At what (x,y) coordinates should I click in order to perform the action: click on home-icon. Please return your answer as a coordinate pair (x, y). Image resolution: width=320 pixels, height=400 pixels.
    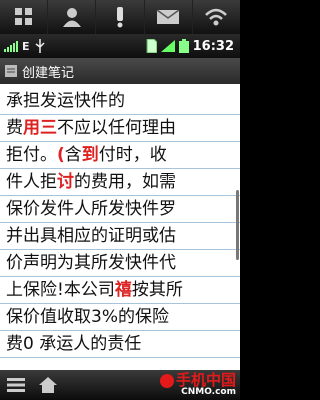
    Looking at the image, I should click on (48, 385).